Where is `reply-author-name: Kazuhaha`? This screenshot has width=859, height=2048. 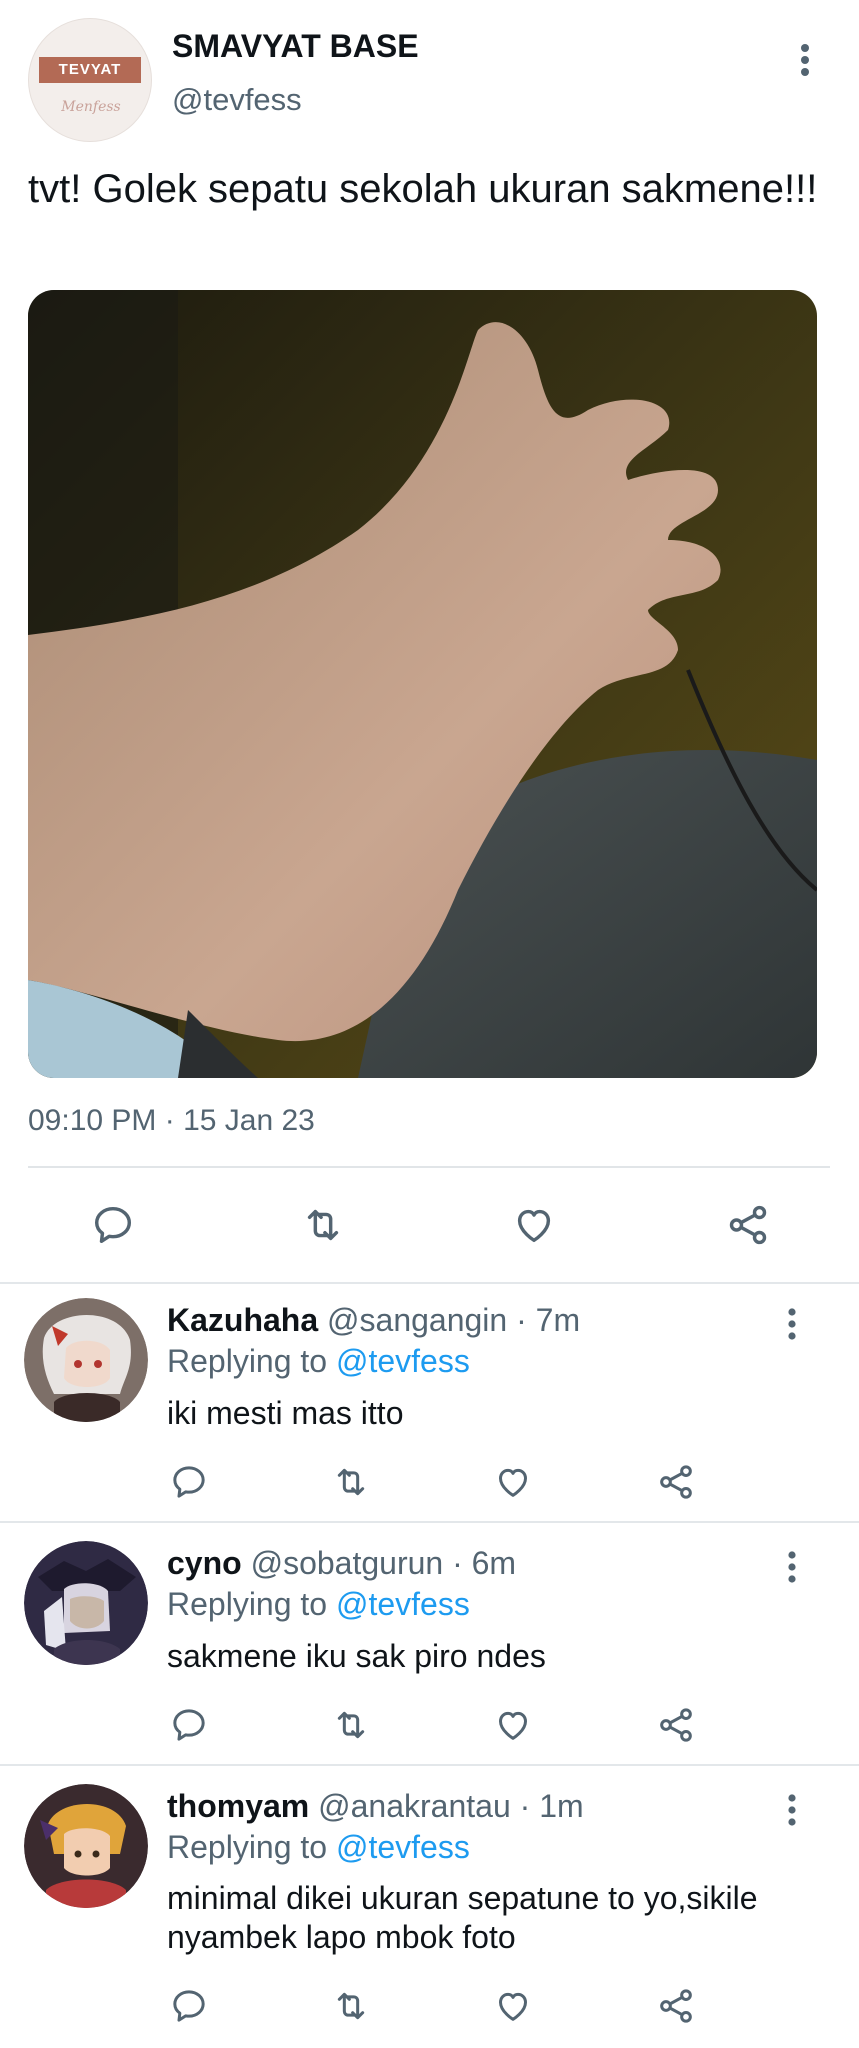 reply-author-name: Kazuhaha is located at coordinates (242, 1320).